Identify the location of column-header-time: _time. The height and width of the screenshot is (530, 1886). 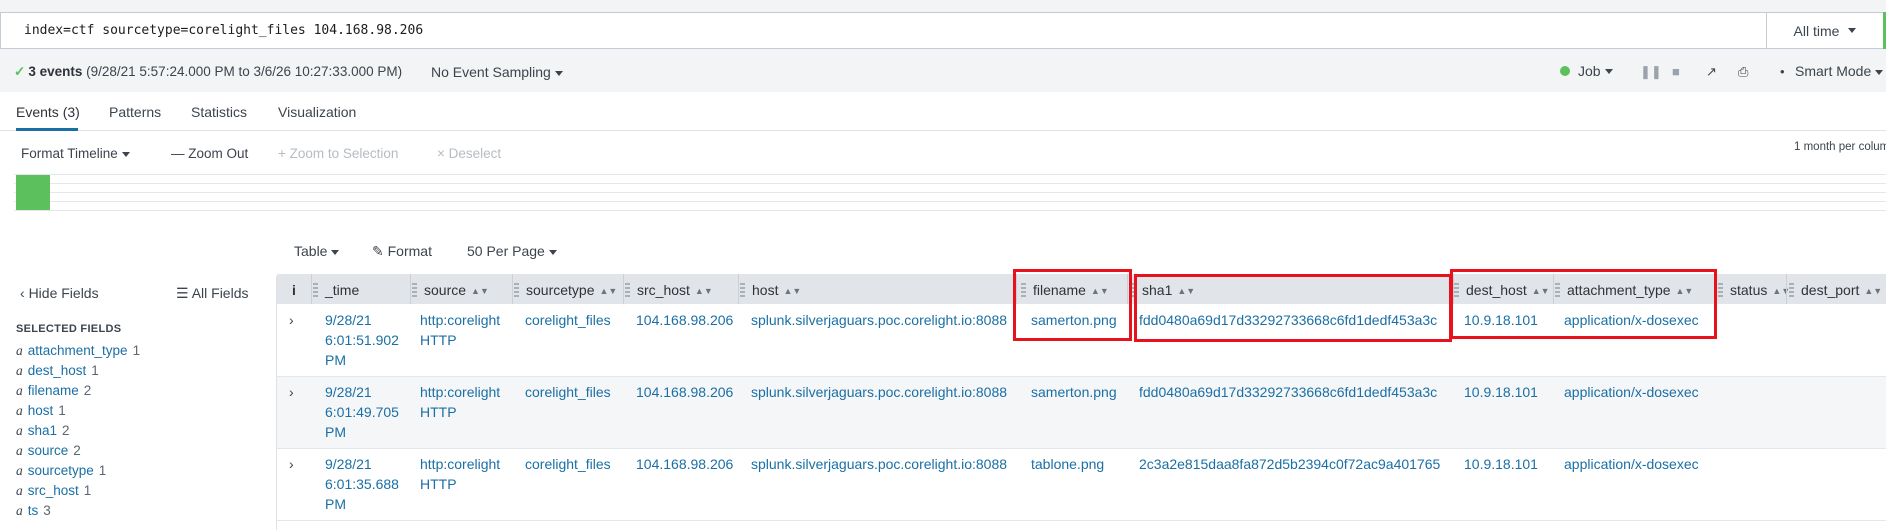
(336, 291).